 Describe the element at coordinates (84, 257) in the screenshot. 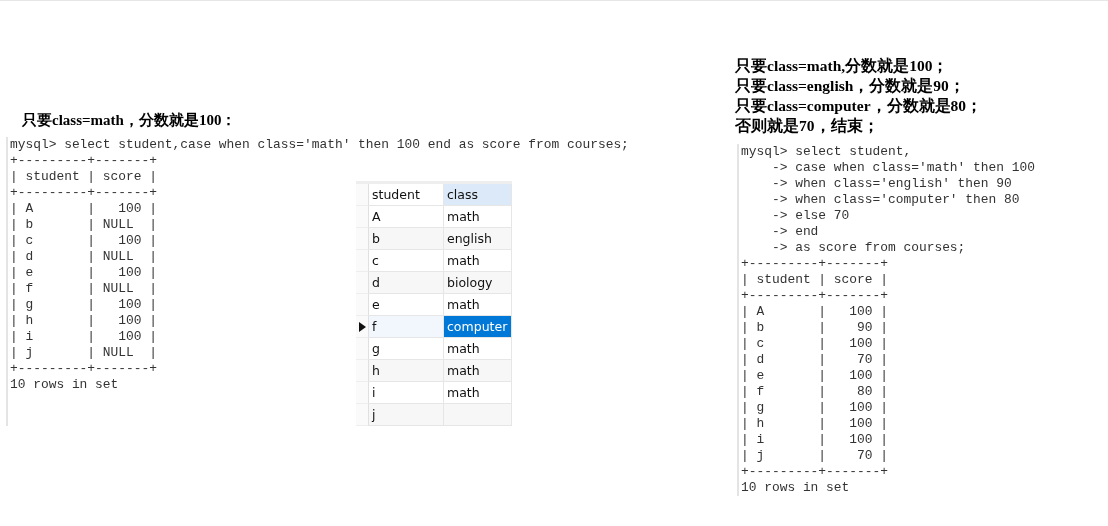

I see `console-line: | d | NULL |` at that location.